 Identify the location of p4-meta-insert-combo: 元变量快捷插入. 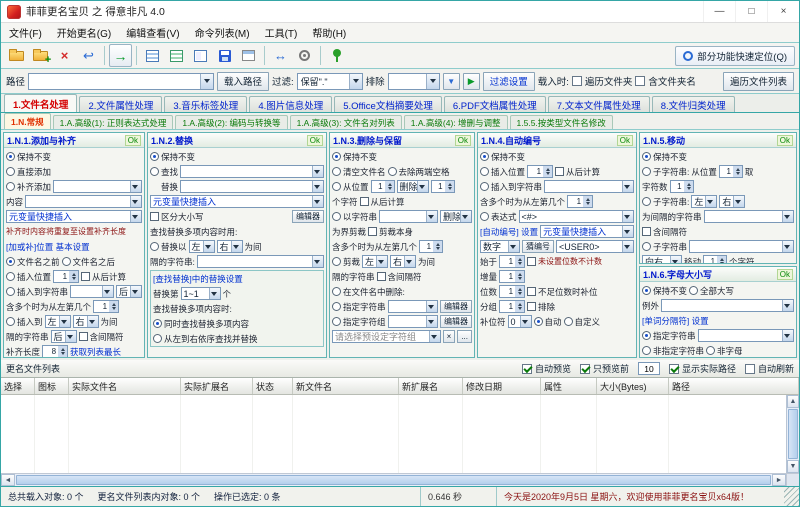
(587, 231).